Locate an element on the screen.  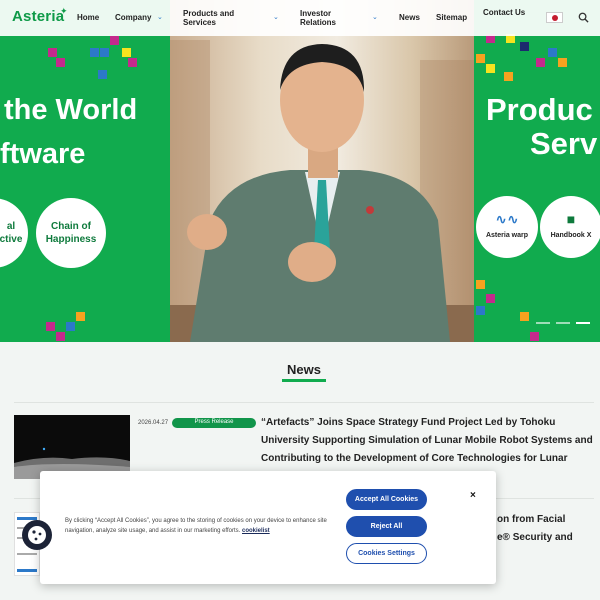
hero-headline-line1: the World is located at coordinates (71, 110).